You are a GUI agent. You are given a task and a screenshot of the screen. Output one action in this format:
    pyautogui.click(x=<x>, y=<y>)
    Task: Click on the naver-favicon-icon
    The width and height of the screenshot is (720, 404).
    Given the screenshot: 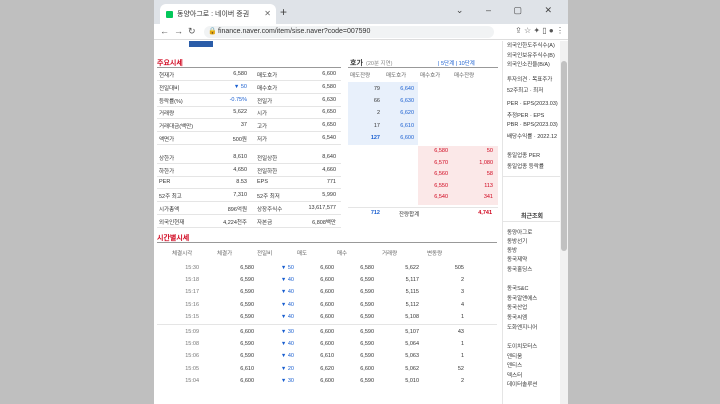 What is the action you would take?
    pyautogui.click(x=169, y=14)
    